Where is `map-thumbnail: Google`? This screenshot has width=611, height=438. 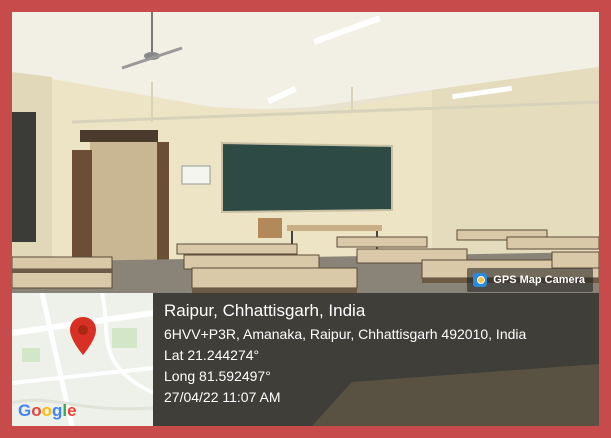 map-thumbnail: Google is located at coordinates (82, 359).